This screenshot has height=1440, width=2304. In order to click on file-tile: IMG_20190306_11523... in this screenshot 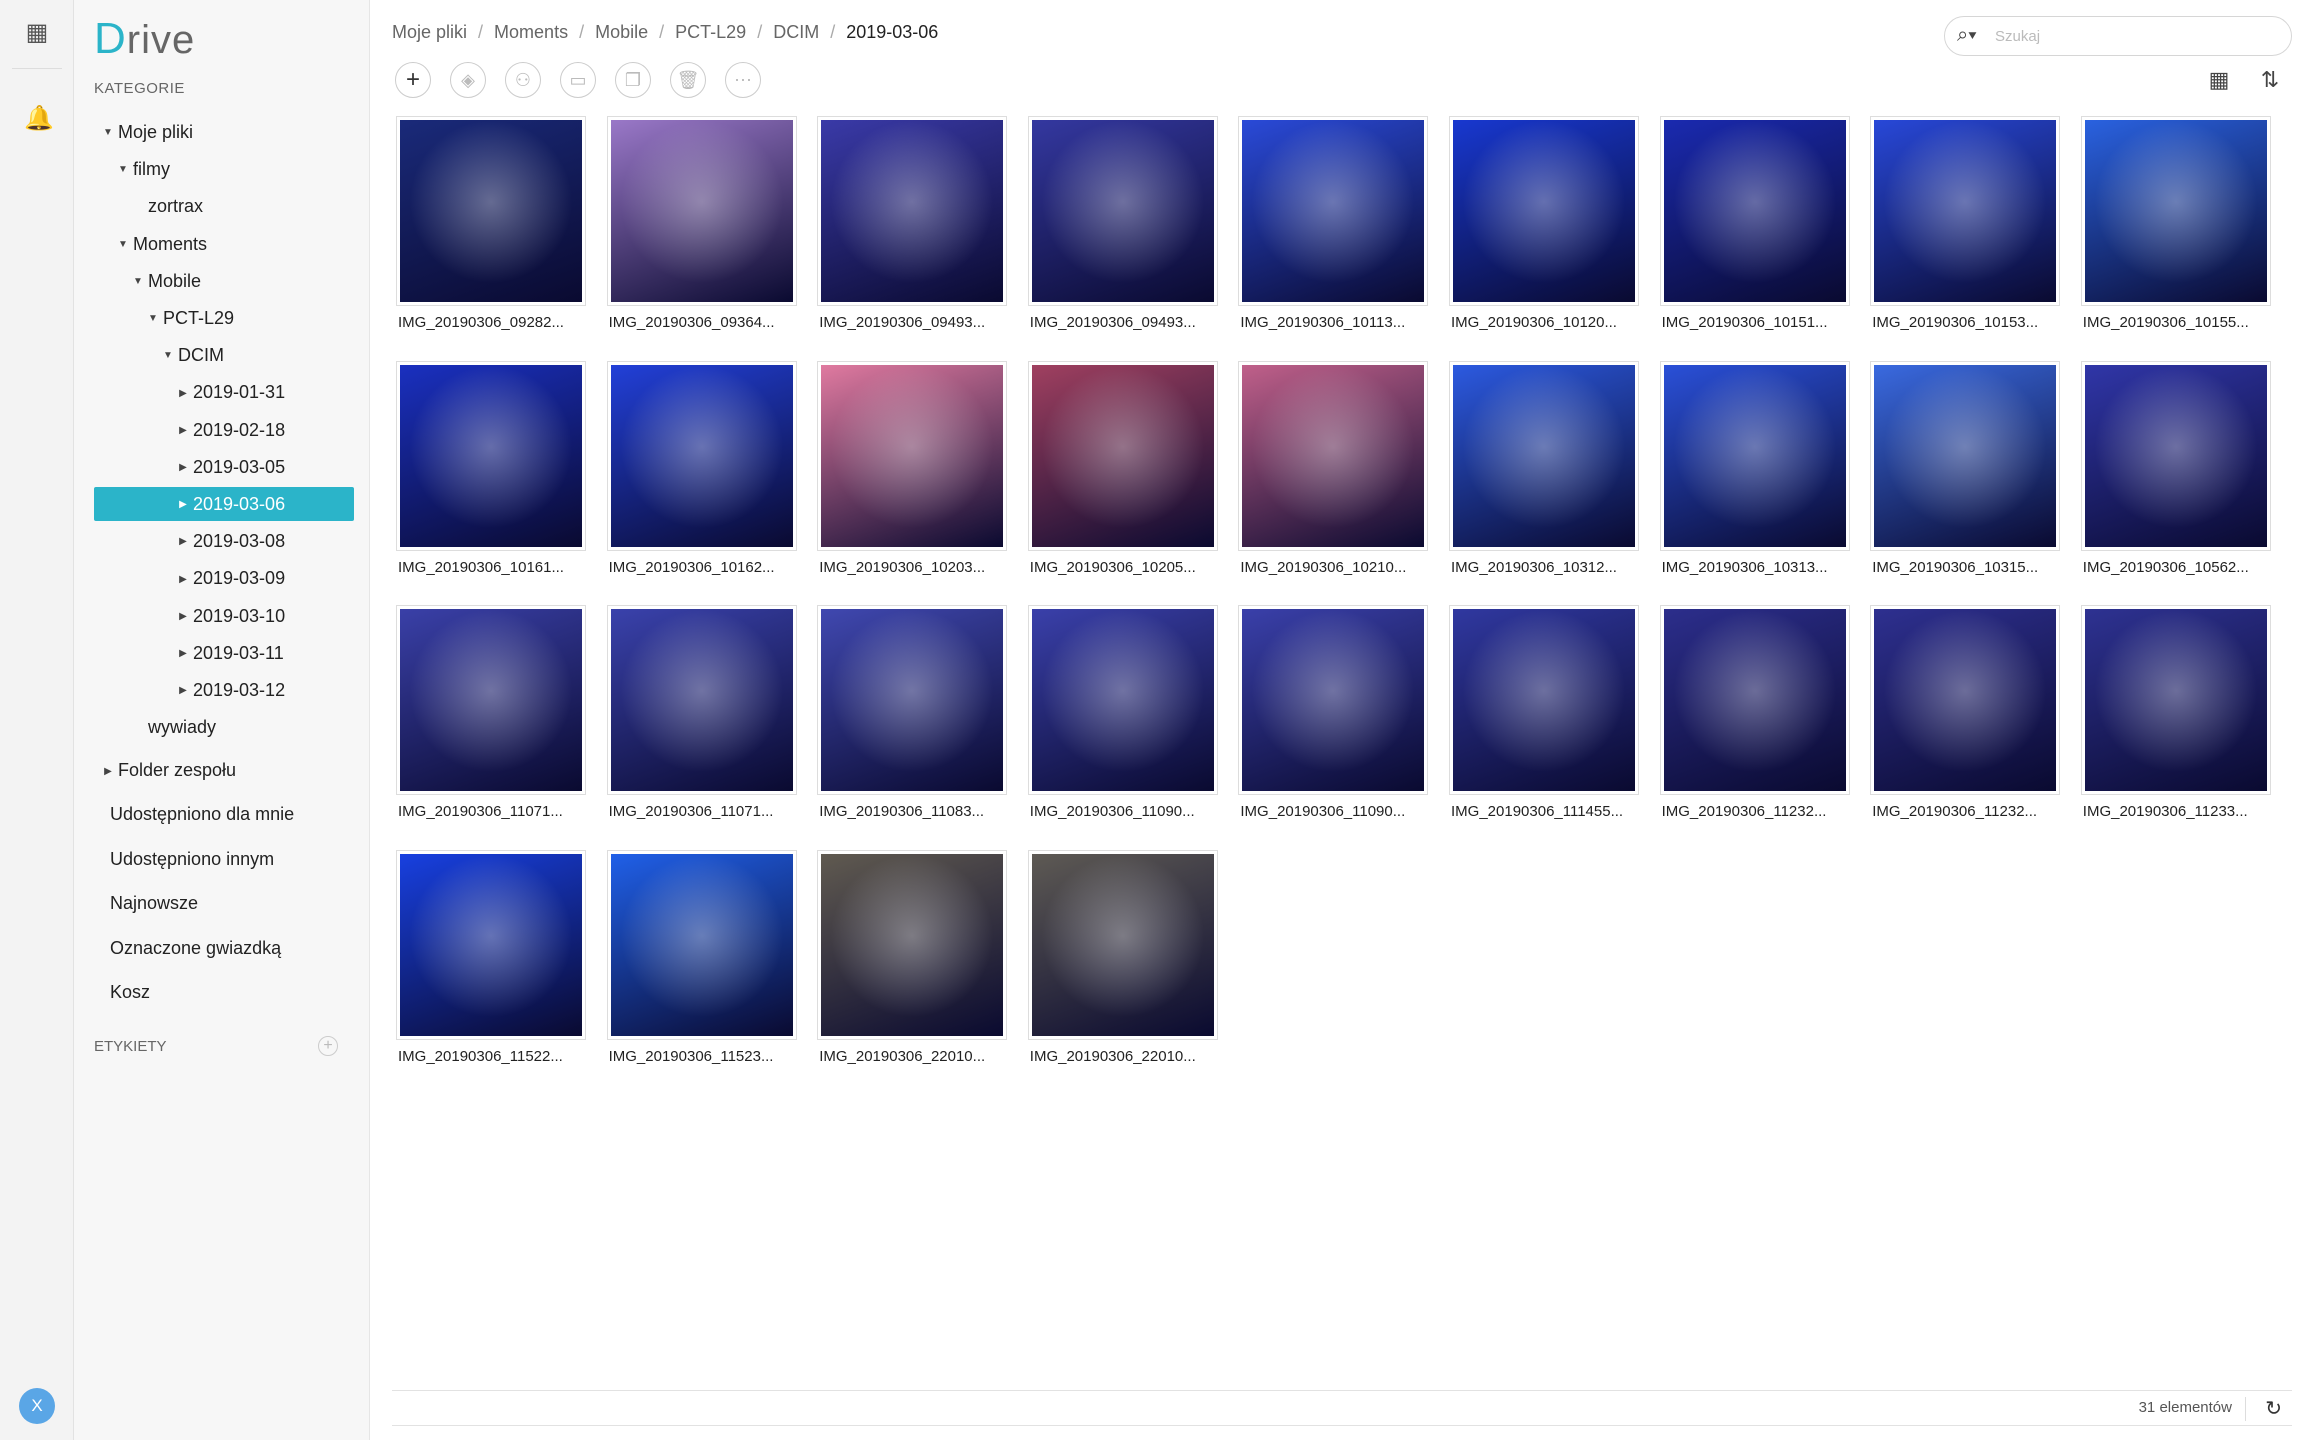, I will do `click(701, 964)`.